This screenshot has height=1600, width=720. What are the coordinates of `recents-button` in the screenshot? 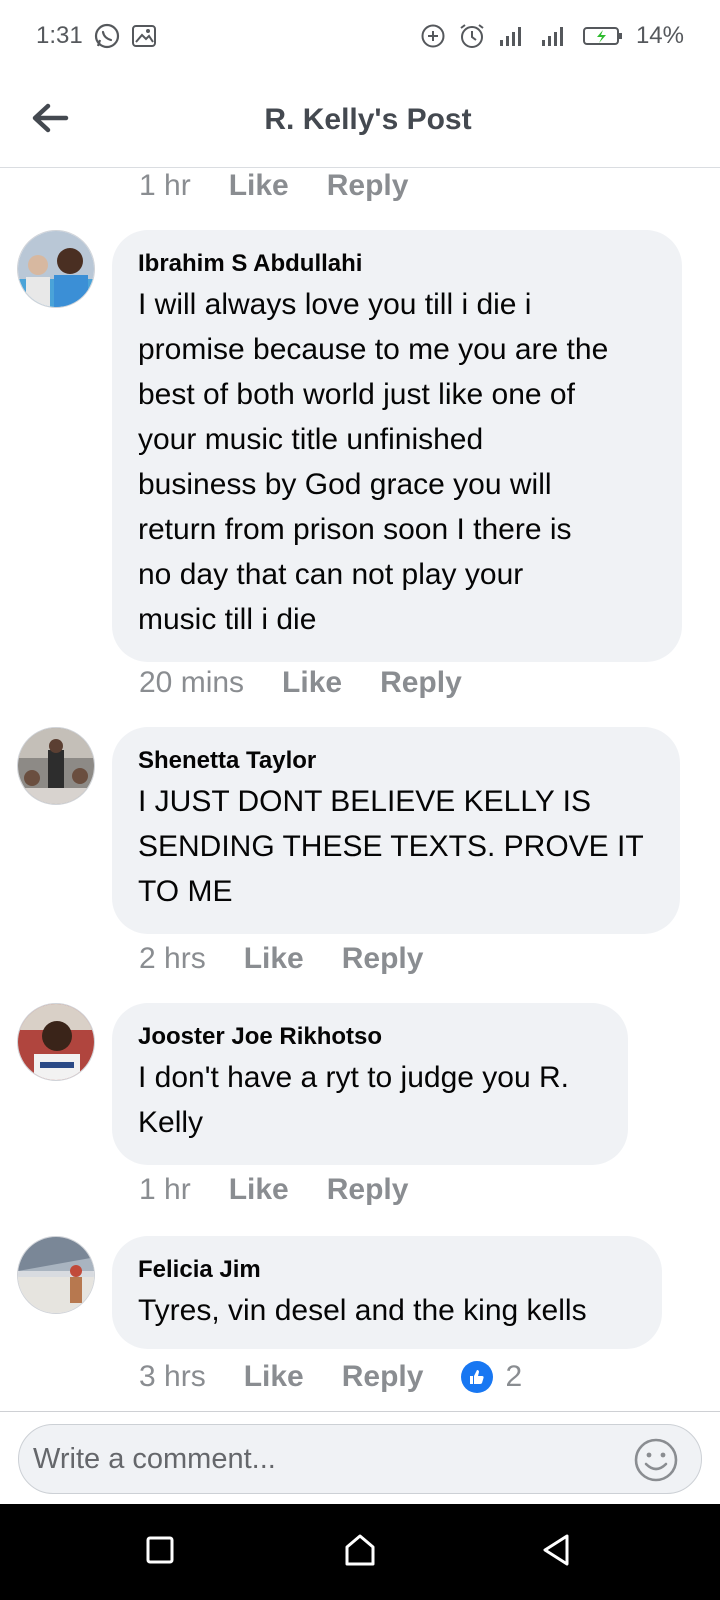 It's located at (160, 1552).